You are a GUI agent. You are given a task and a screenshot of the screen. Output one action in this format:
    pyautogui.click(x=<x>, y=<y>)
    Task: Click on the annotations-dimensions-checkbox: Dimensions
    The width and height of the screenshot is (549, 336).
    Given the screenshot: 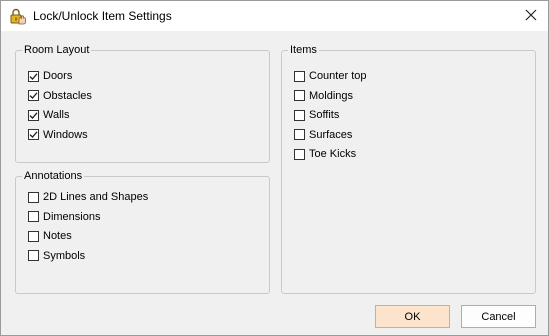 What is the action you would take?
    pyautogui.click(x=64, y=217)
    